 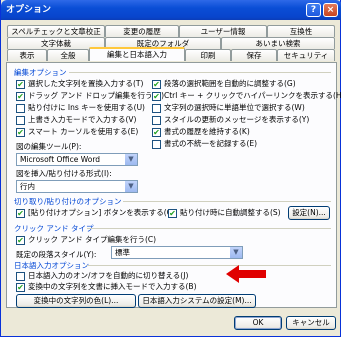 What do you see at coordinates (301, 31) in the screenshot?
I see `tab-compatibility: 互換性` at bounding box center [301, 31].